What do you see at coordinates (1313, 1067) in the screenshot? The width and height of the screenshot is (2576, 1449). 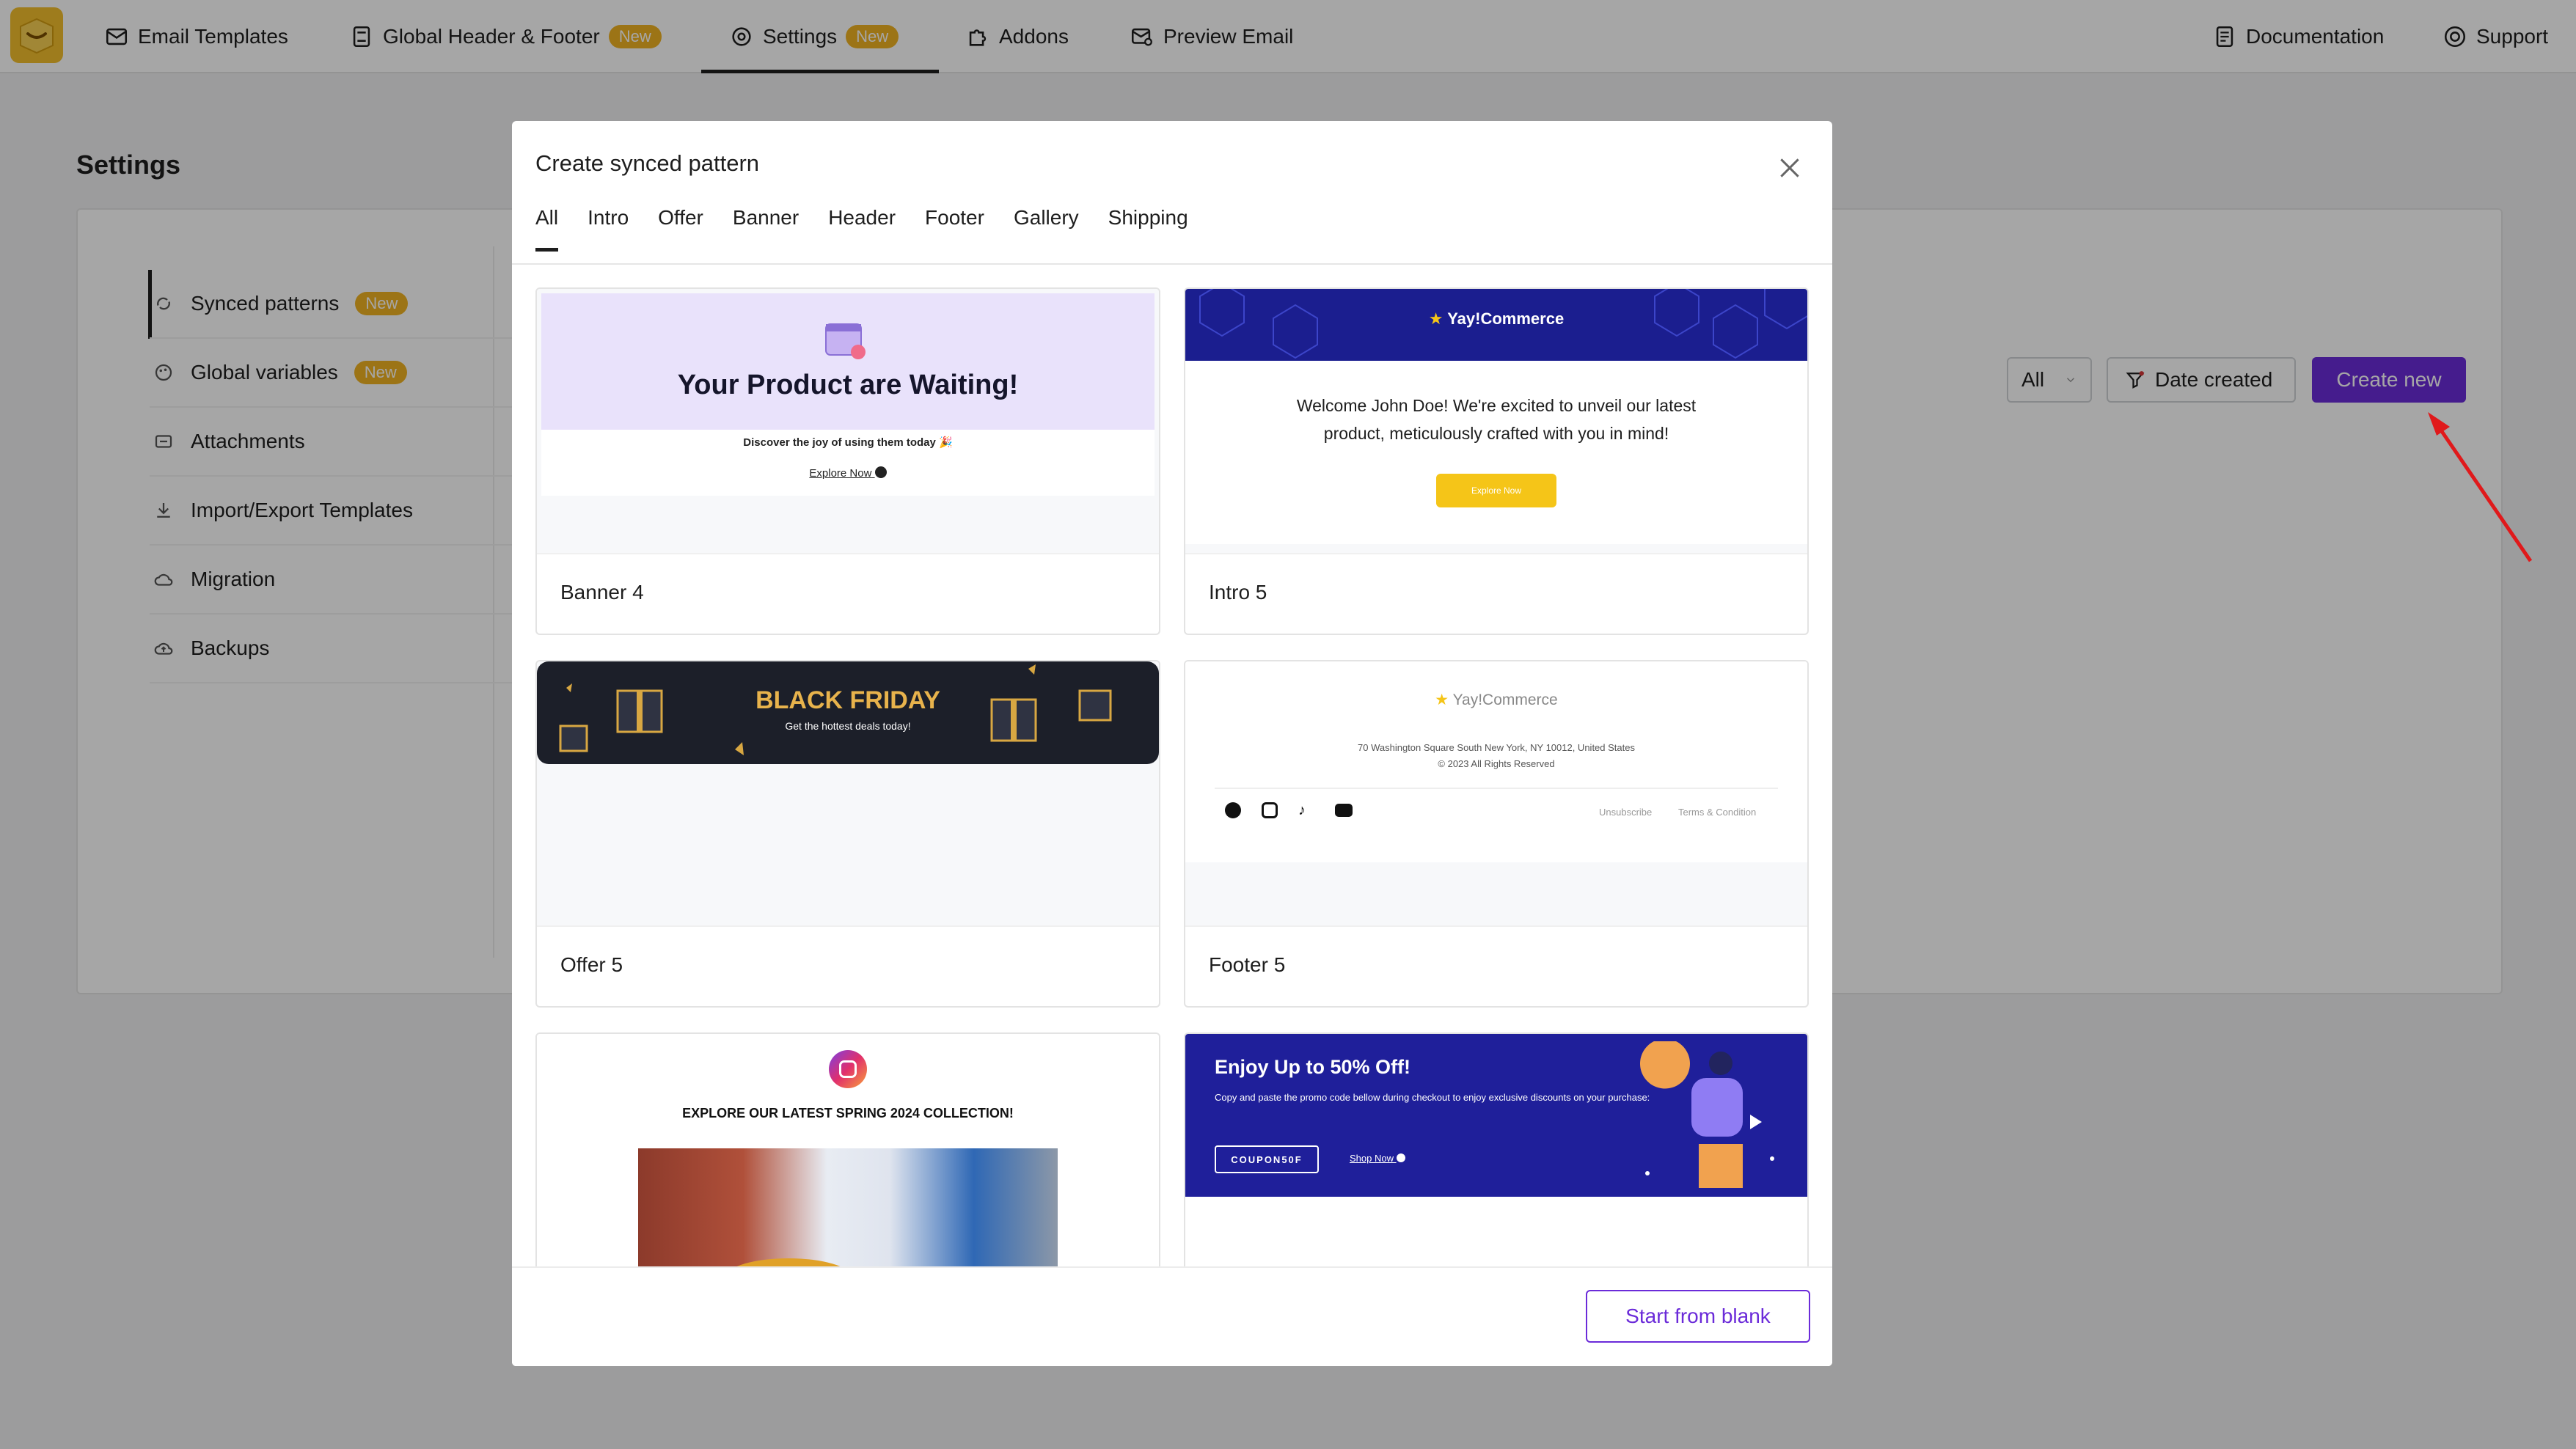 I see `discount-headline: Enjoy Up to 50% Off!` at bounding box center [1313, 1067].